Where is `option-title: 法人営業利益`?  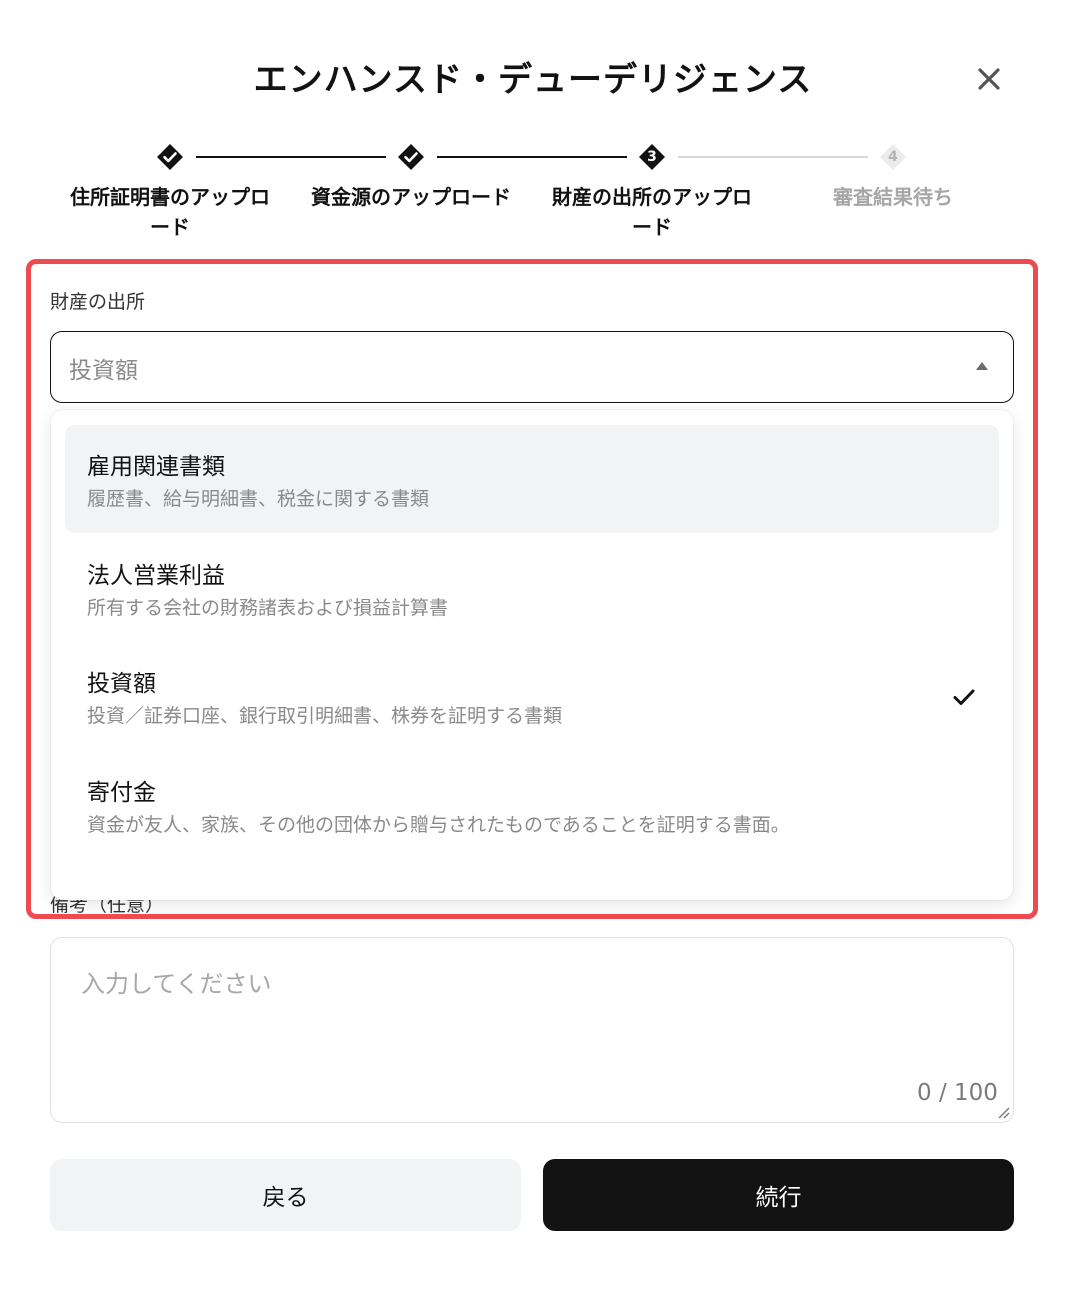
option-title: 法人営業利益 is located at coordinates (156, 576).